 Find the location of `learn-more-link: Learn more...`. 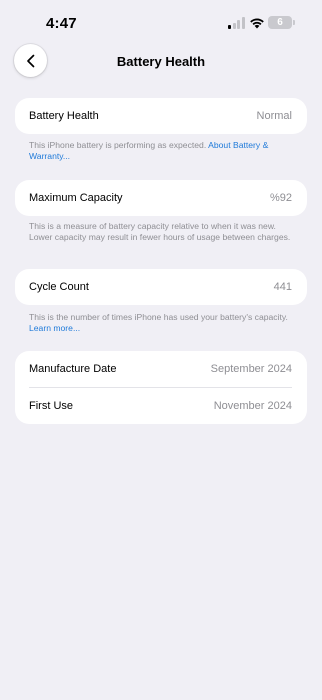

learn-more-link: Learn more... is located at coordinates (54, 328).